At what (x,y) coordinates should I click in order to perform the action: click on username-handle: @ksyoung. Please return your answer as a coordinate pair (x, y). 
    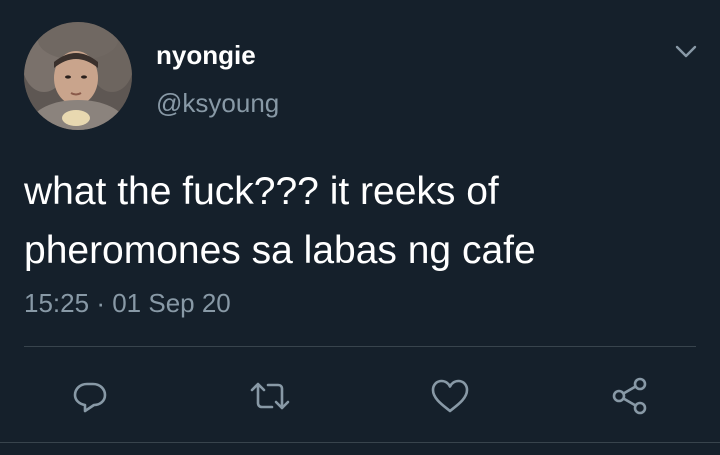
    Looking at the image, I should click on (217, 103).